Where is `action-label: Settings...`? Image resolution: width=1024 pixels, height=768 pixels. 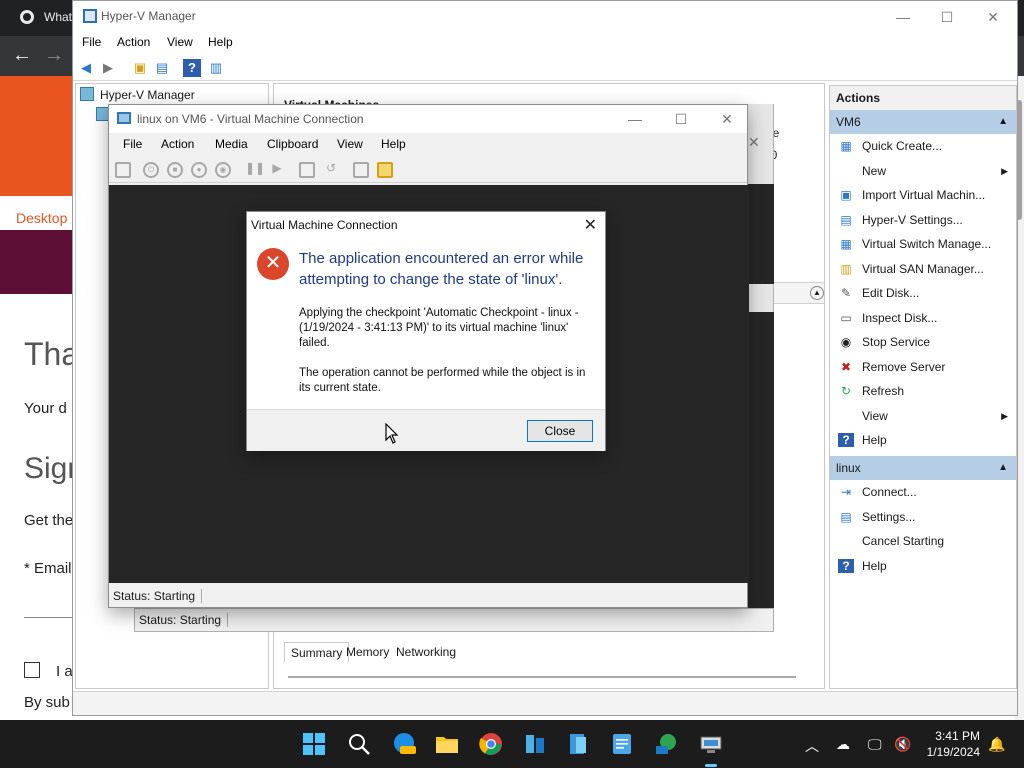
action-label: Settings... is located at coordinates (889, 516).